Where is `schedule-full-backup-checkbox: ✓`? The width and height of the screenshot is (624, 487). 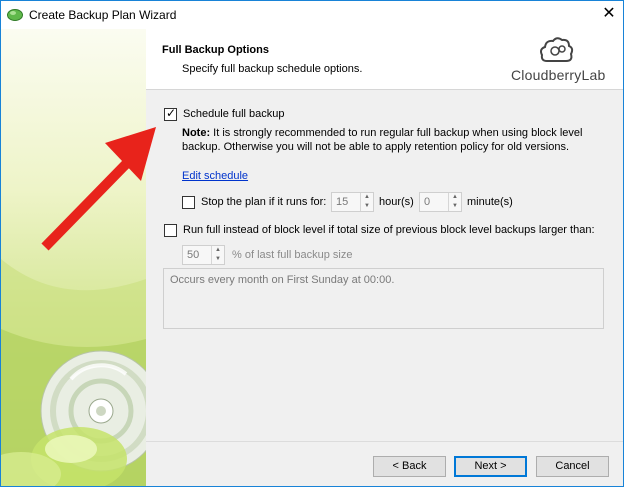
schedule-full-backup-checkbox: ✓ is located at coordinates (170, 113).